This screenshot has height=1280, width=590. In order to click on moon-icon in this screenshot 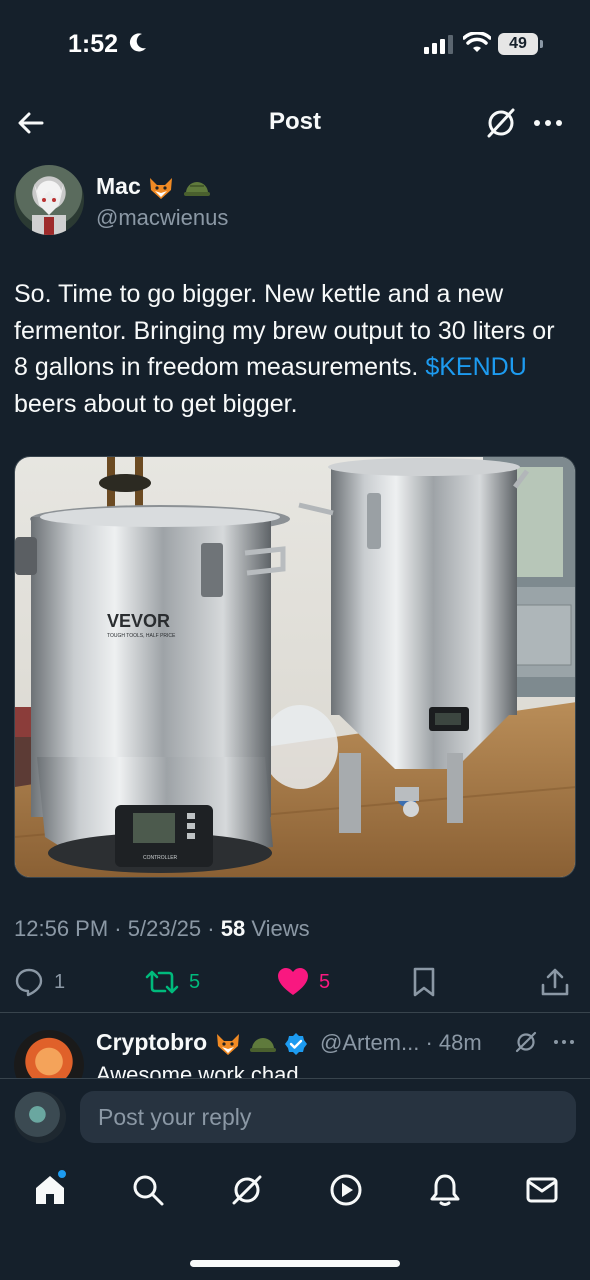, I will do `click(137, 42)`.